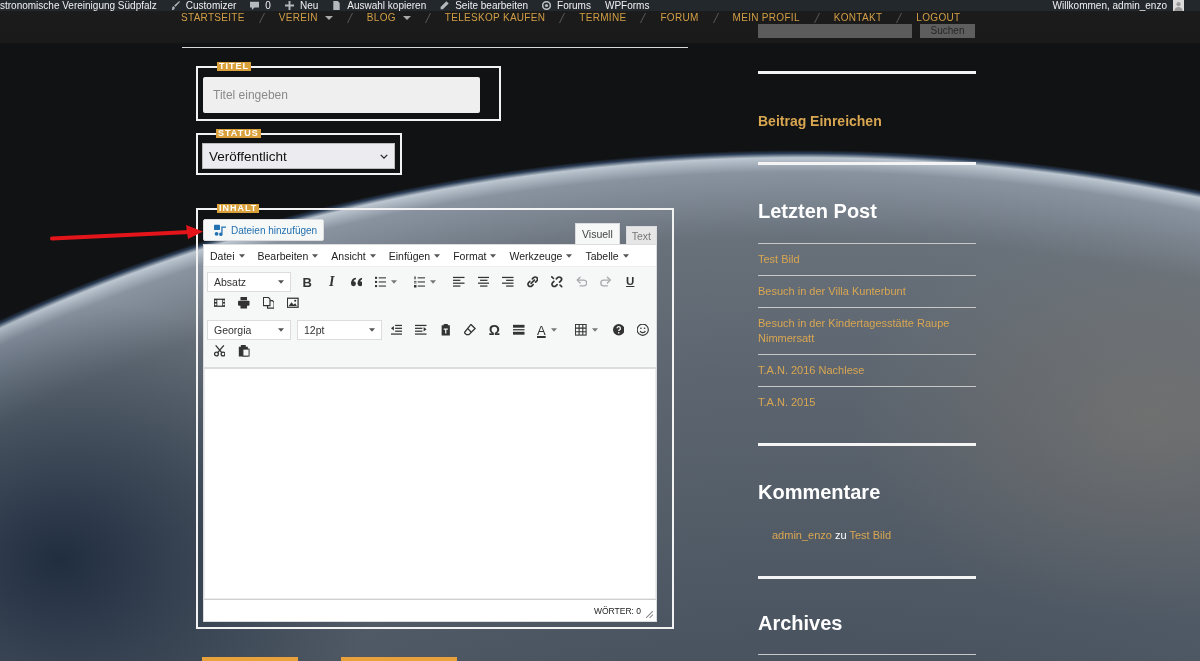 Image resolution: width=1200 pixels, height=661 pixels. Describe the element at coordinates (519, 330) in the screenshot. I see `horizontal-line-icon` at that location.